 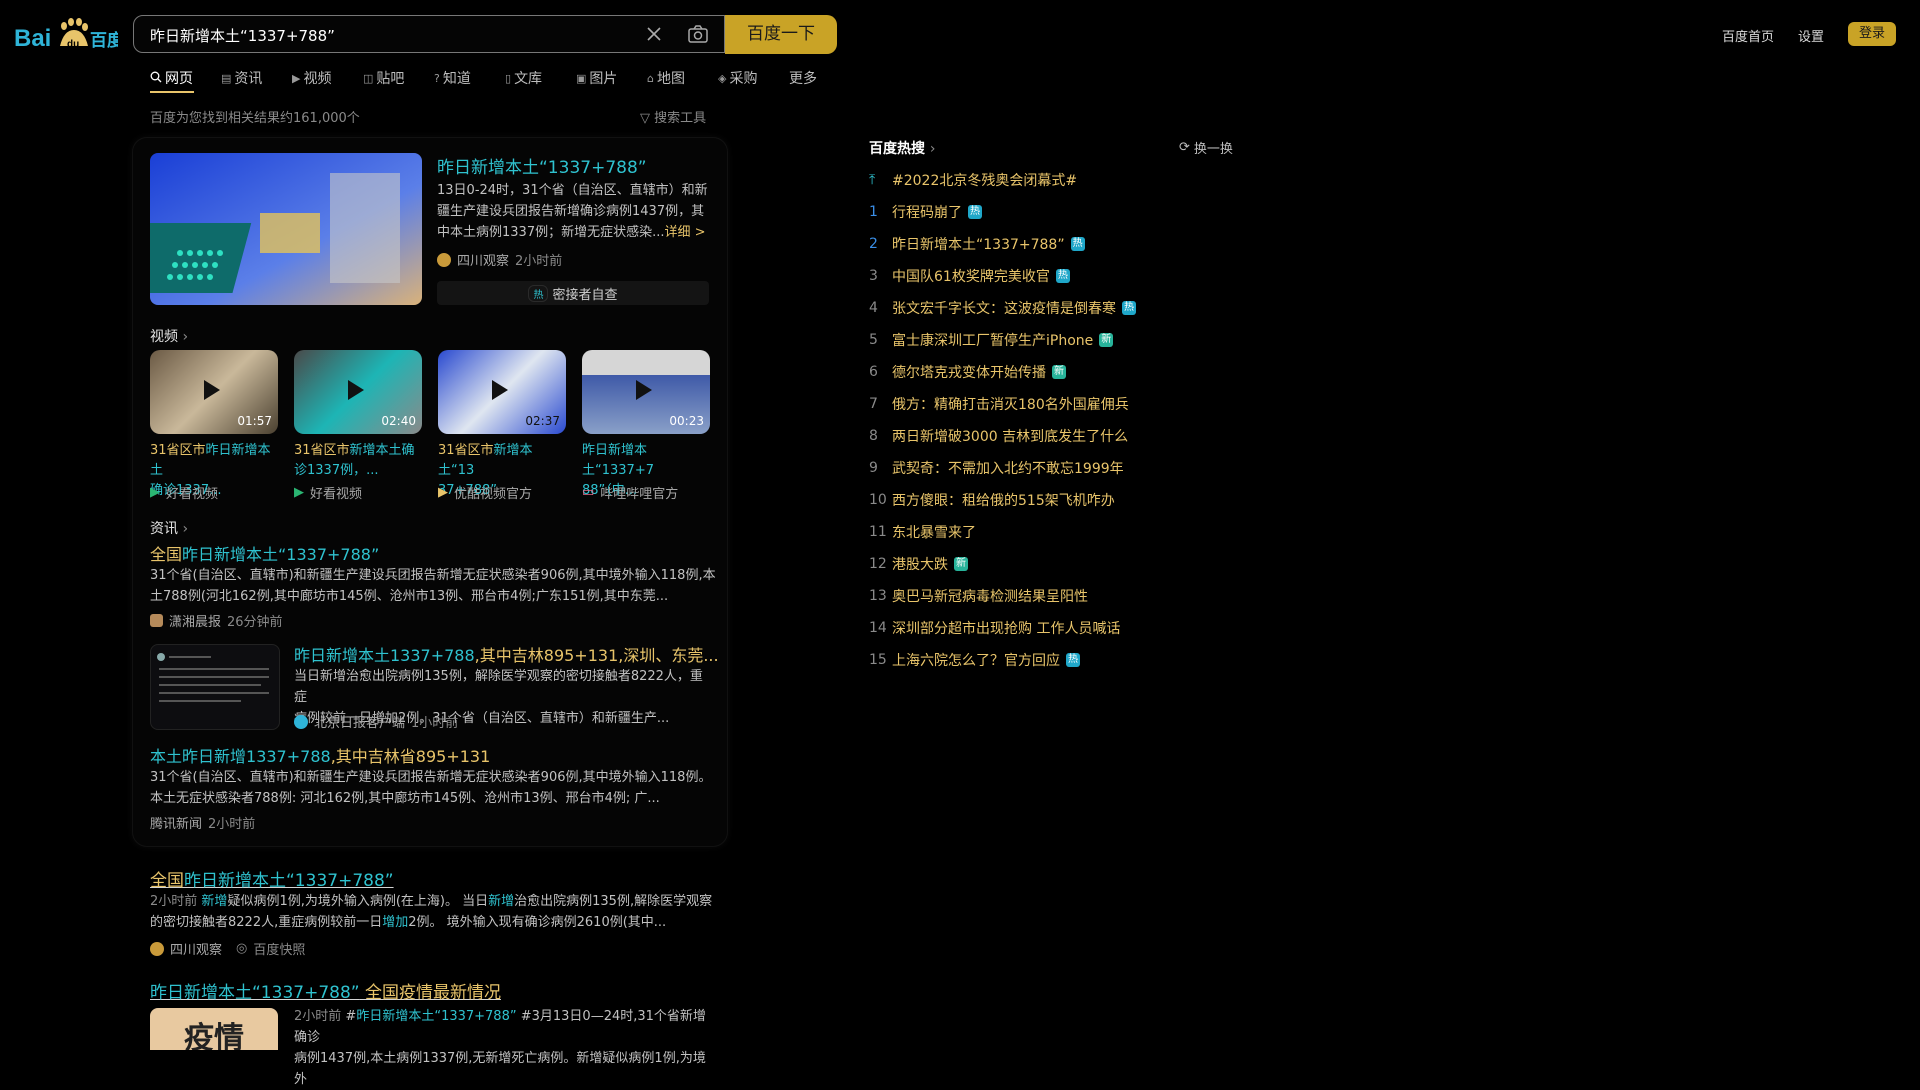 I want to click on hot-title: 两日新增破3000 吉林到底发生了什么, so click(x=1010, y=437).